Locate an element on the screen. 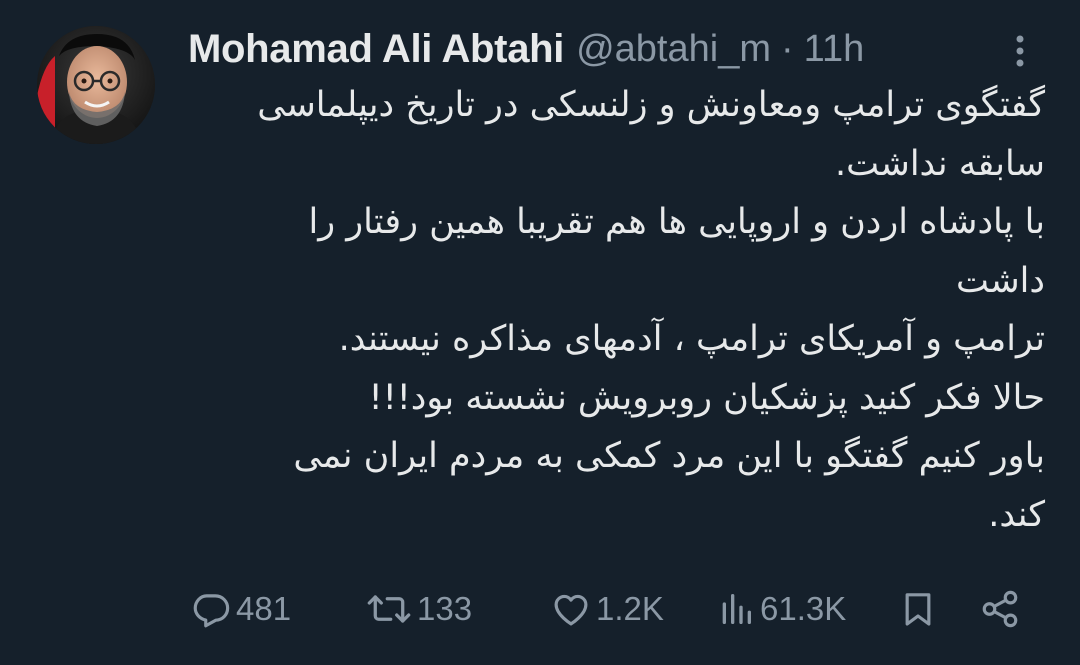 The width and height of the screenshot is (1080, 665). more-vertical-icon is located at coordinates (1020, 51).